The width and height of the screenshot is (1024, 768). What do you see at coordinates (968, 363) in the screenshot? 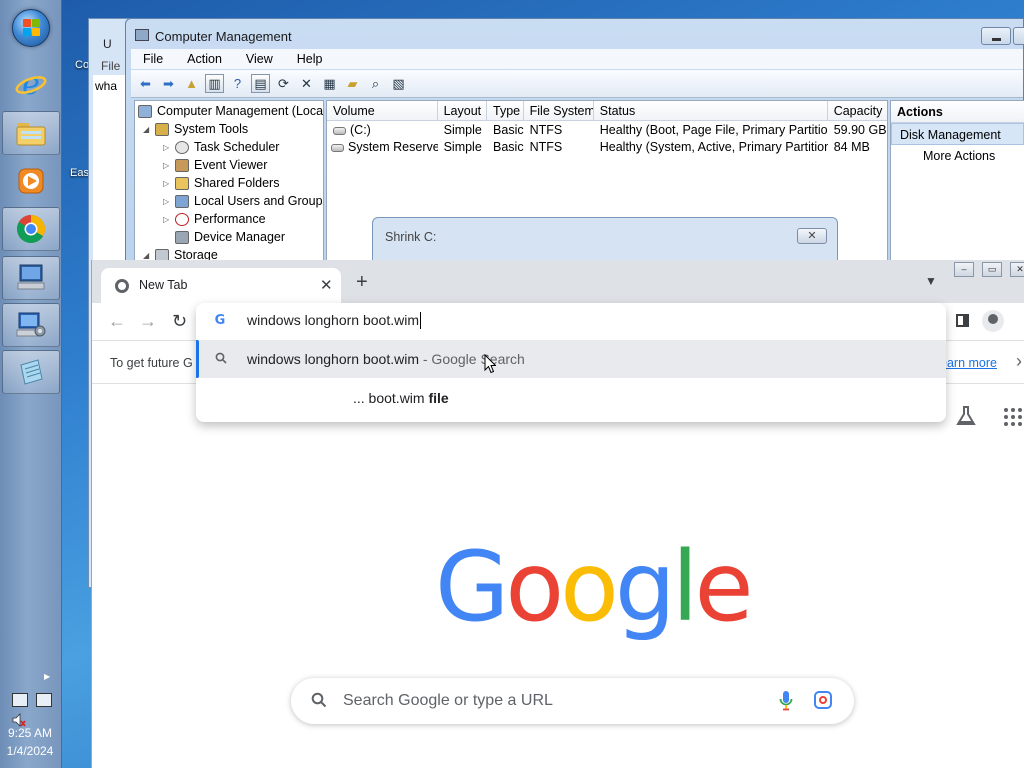
I see `infobar-learn-more-link: earn more` at bounding box center [968, 363].